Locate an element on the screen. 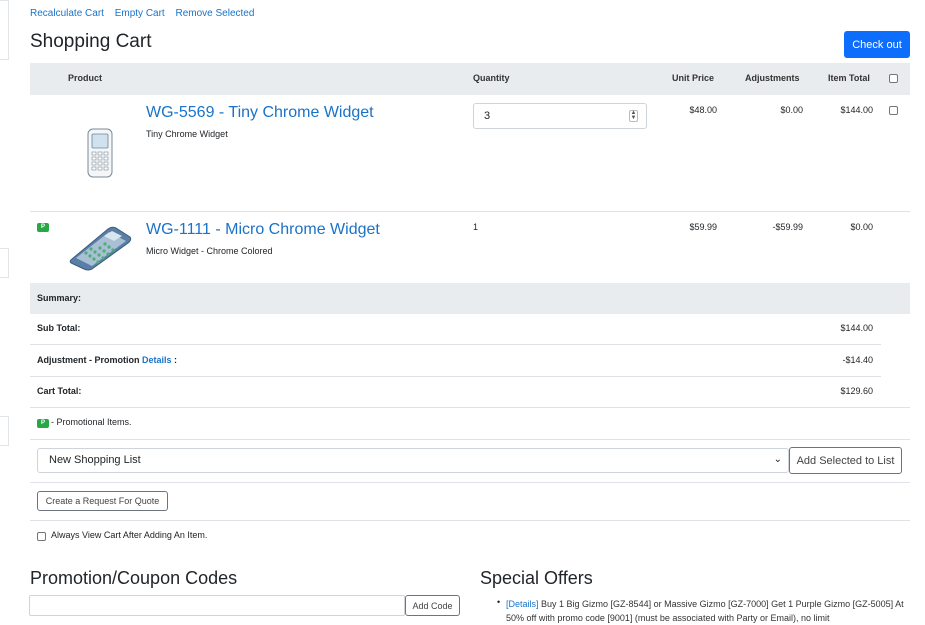  unit-price: $48.00 is located at coordinates (703, 110).